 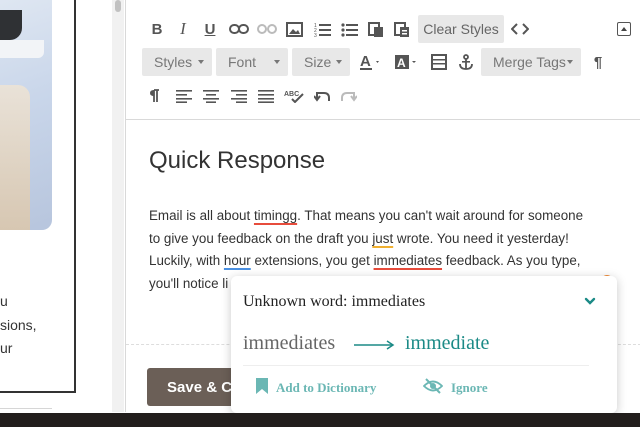 I want to click on arrow-right-icon, so click(x=374, y=347).